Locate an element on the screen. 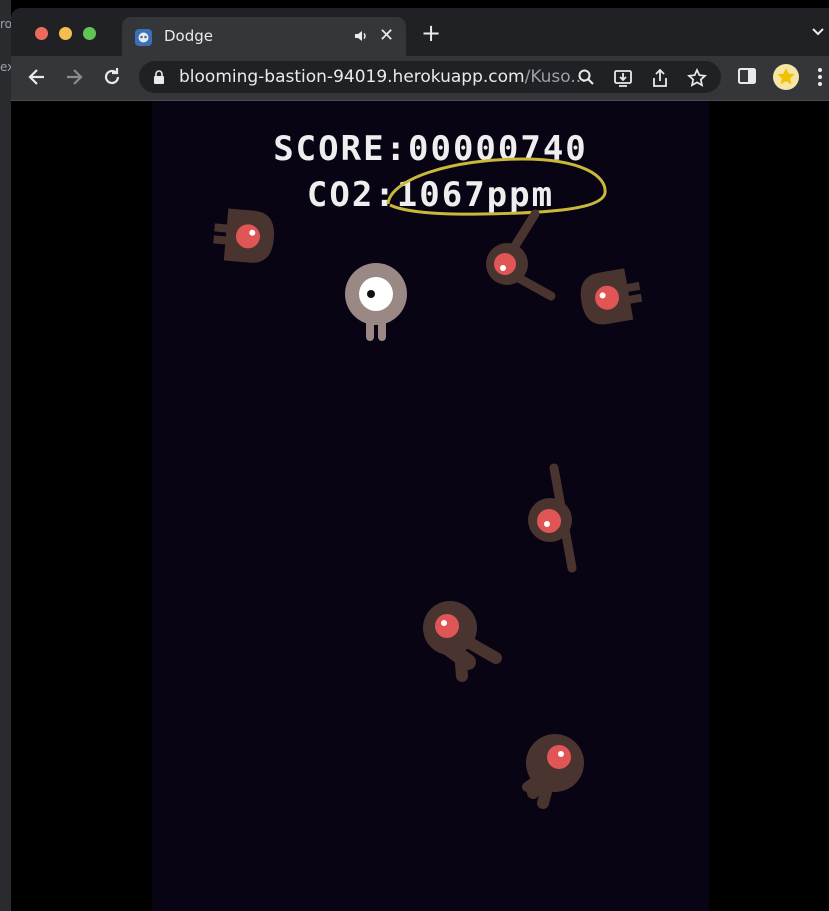  profile-icon is located at coordinates (786, 77).